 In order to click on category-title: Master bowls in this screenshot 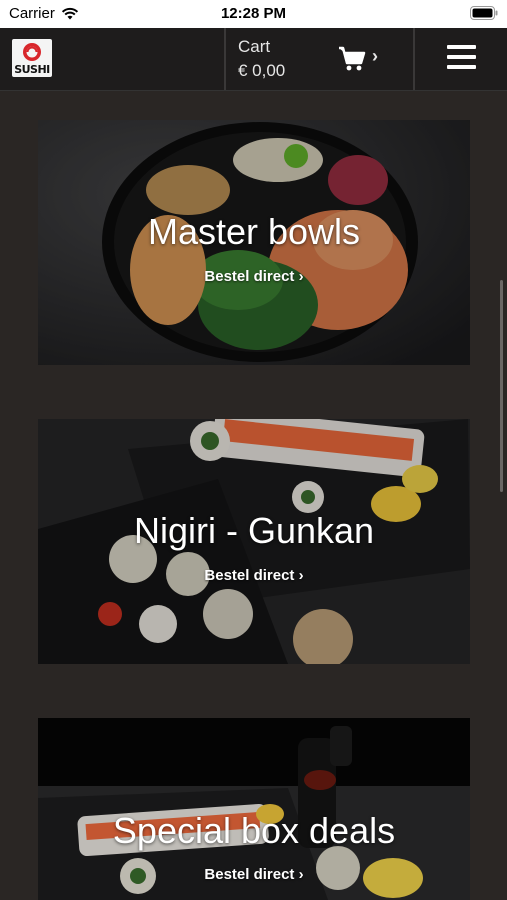, I will do `click(254, 231)`.